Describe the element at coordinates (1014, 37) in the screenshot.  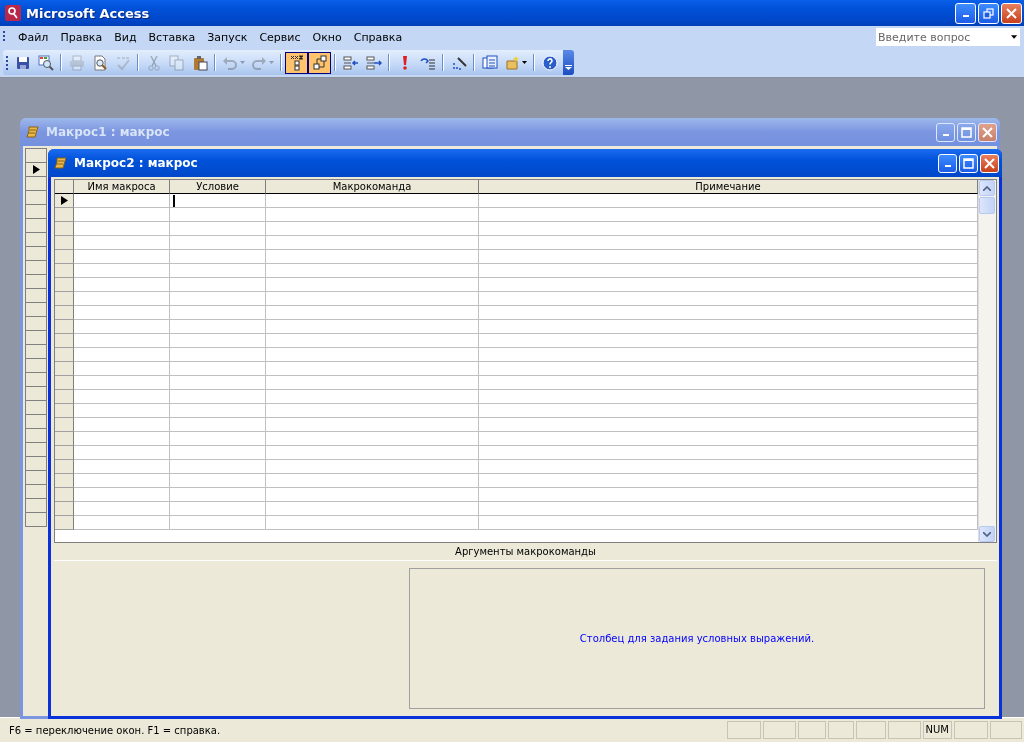
I see `dropdown-button` at that location.